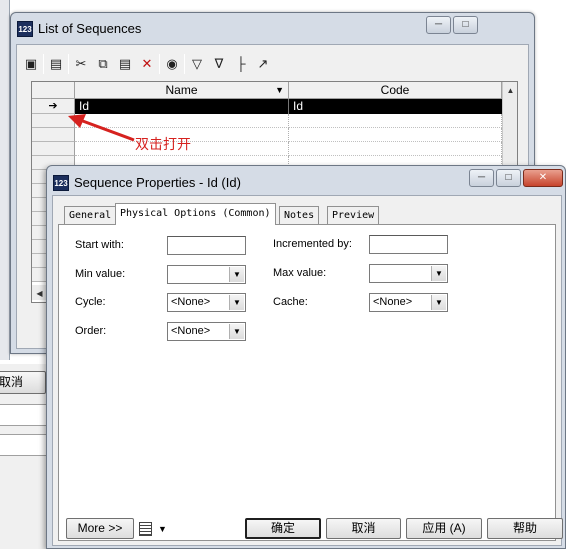  Describe the element at coordinates (90, 28) in the screenshot. I see `window-title: List of Sequences` at that location.